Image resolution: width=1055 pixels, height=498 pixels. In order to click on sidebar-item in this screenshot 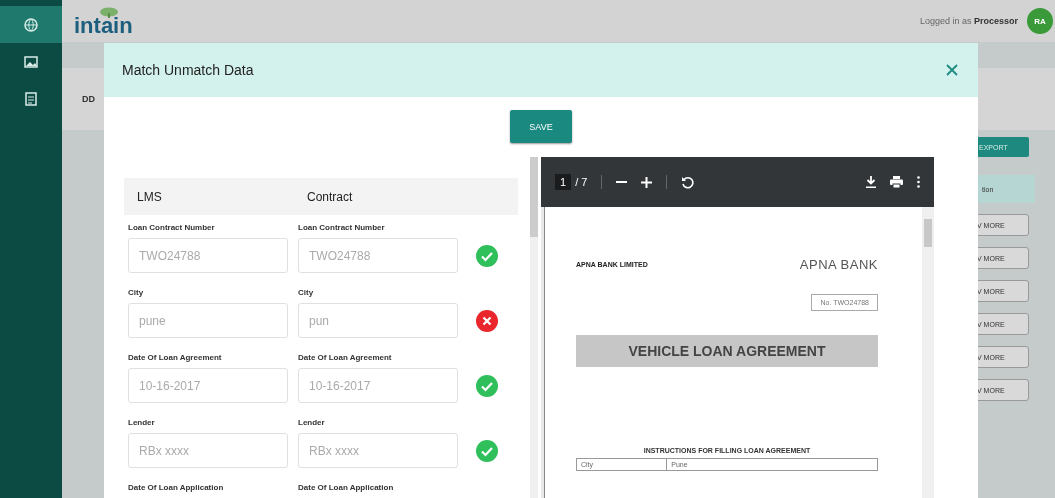, I will do `click(31, 24)`.